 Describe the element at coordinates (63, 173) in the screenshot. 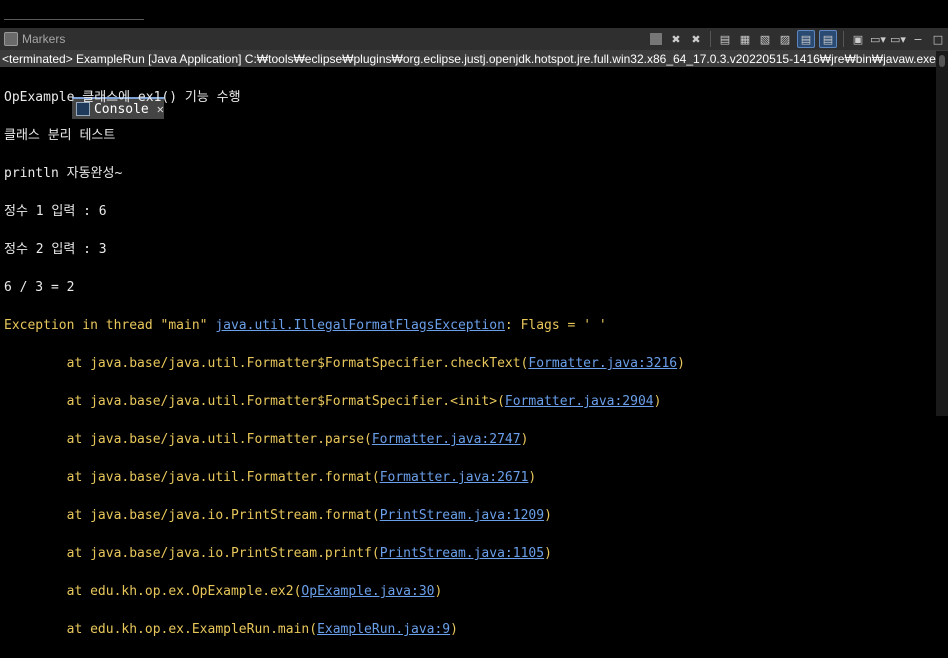

I see `console-line: println 자동완성~` at that location.